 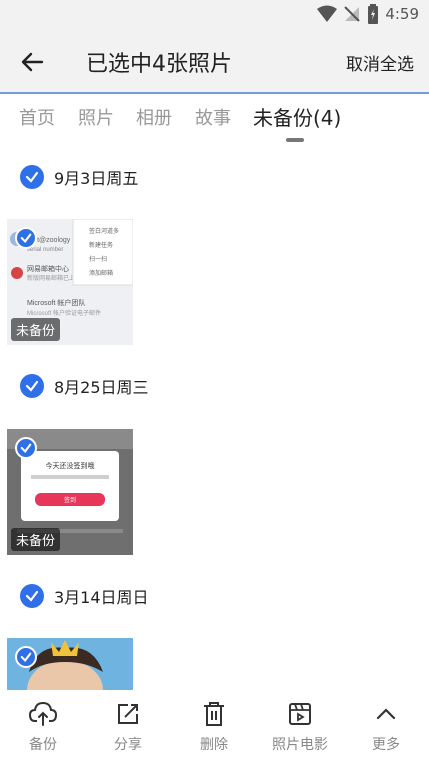 What do you see at coordinates (159, 64) in the screenshot?
I see `page-title: 已选中4张照片` at bounding box center [159, 64].